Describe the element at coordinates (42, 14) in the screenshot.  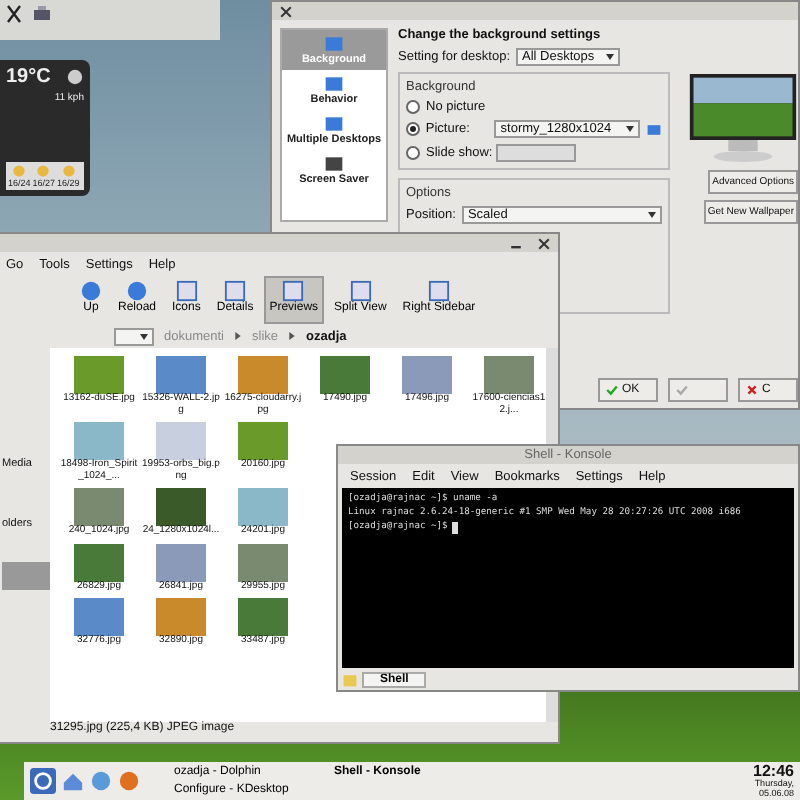
I see `printer-icon` at that location.